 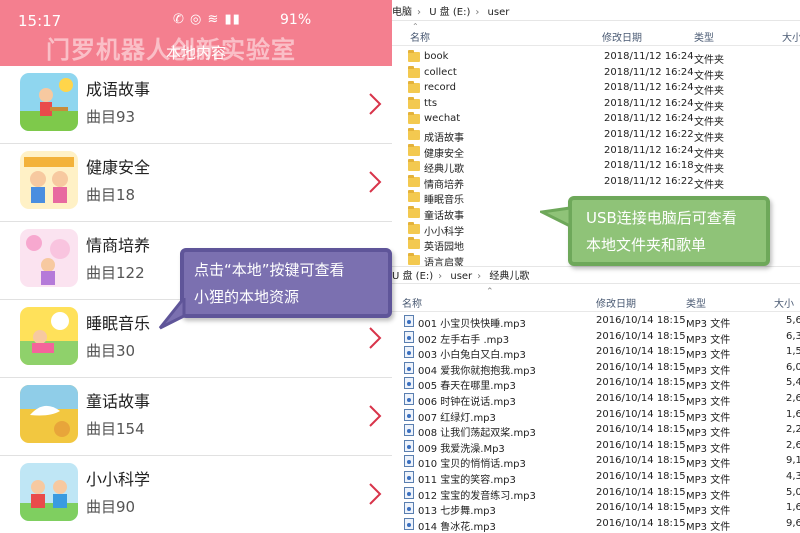 I want to click on folder-name: 情商培养, so click(x=444, y=185).